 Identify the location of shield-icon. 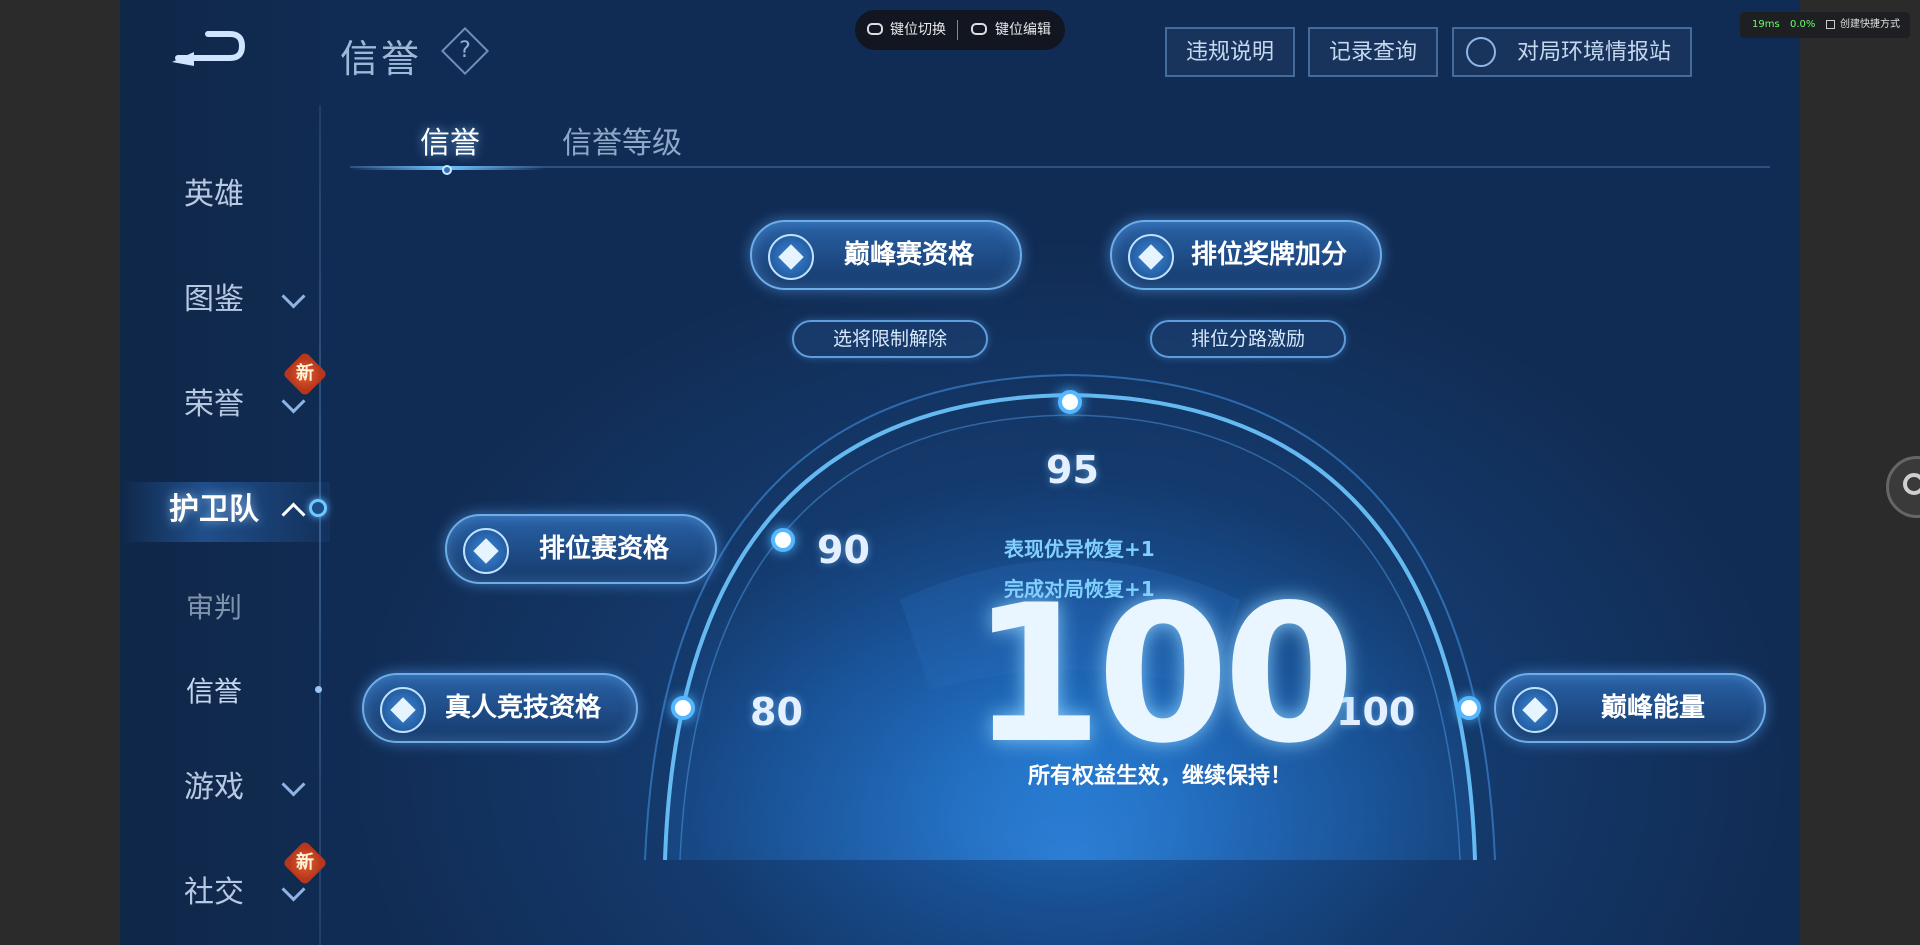
(1481, 52).